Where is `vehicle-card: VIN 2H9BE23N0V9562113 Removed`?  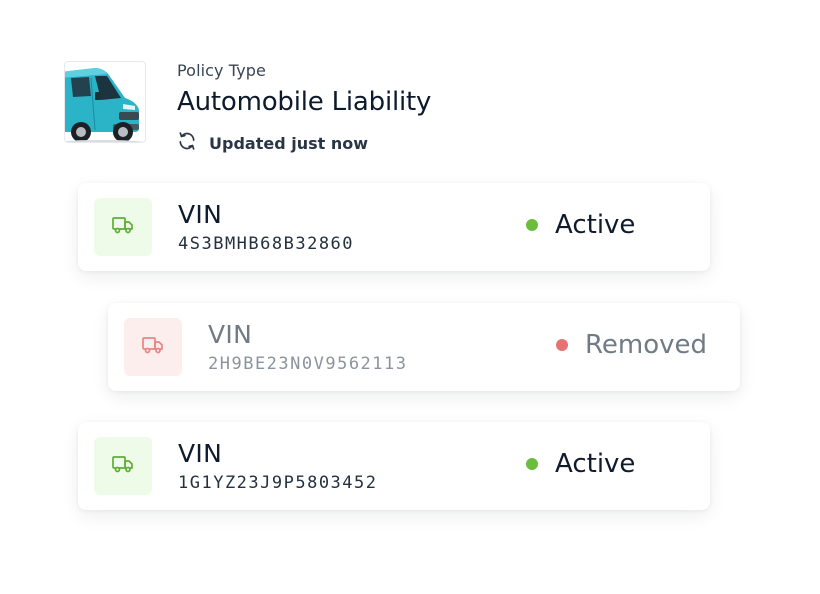 vehicle-card: VIN 2H9BE23N0V9562113 Removed is located at coordinates (424, 347).